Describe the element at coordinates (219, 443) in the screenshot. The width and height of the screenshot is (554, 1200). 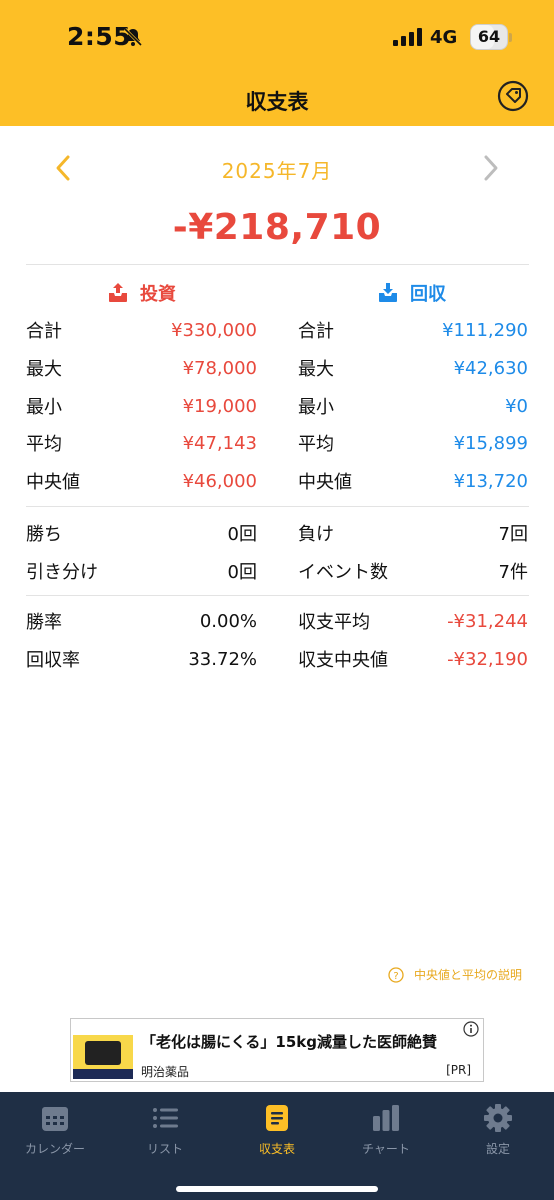
I see `stat-value: ¥47,143` at that location.